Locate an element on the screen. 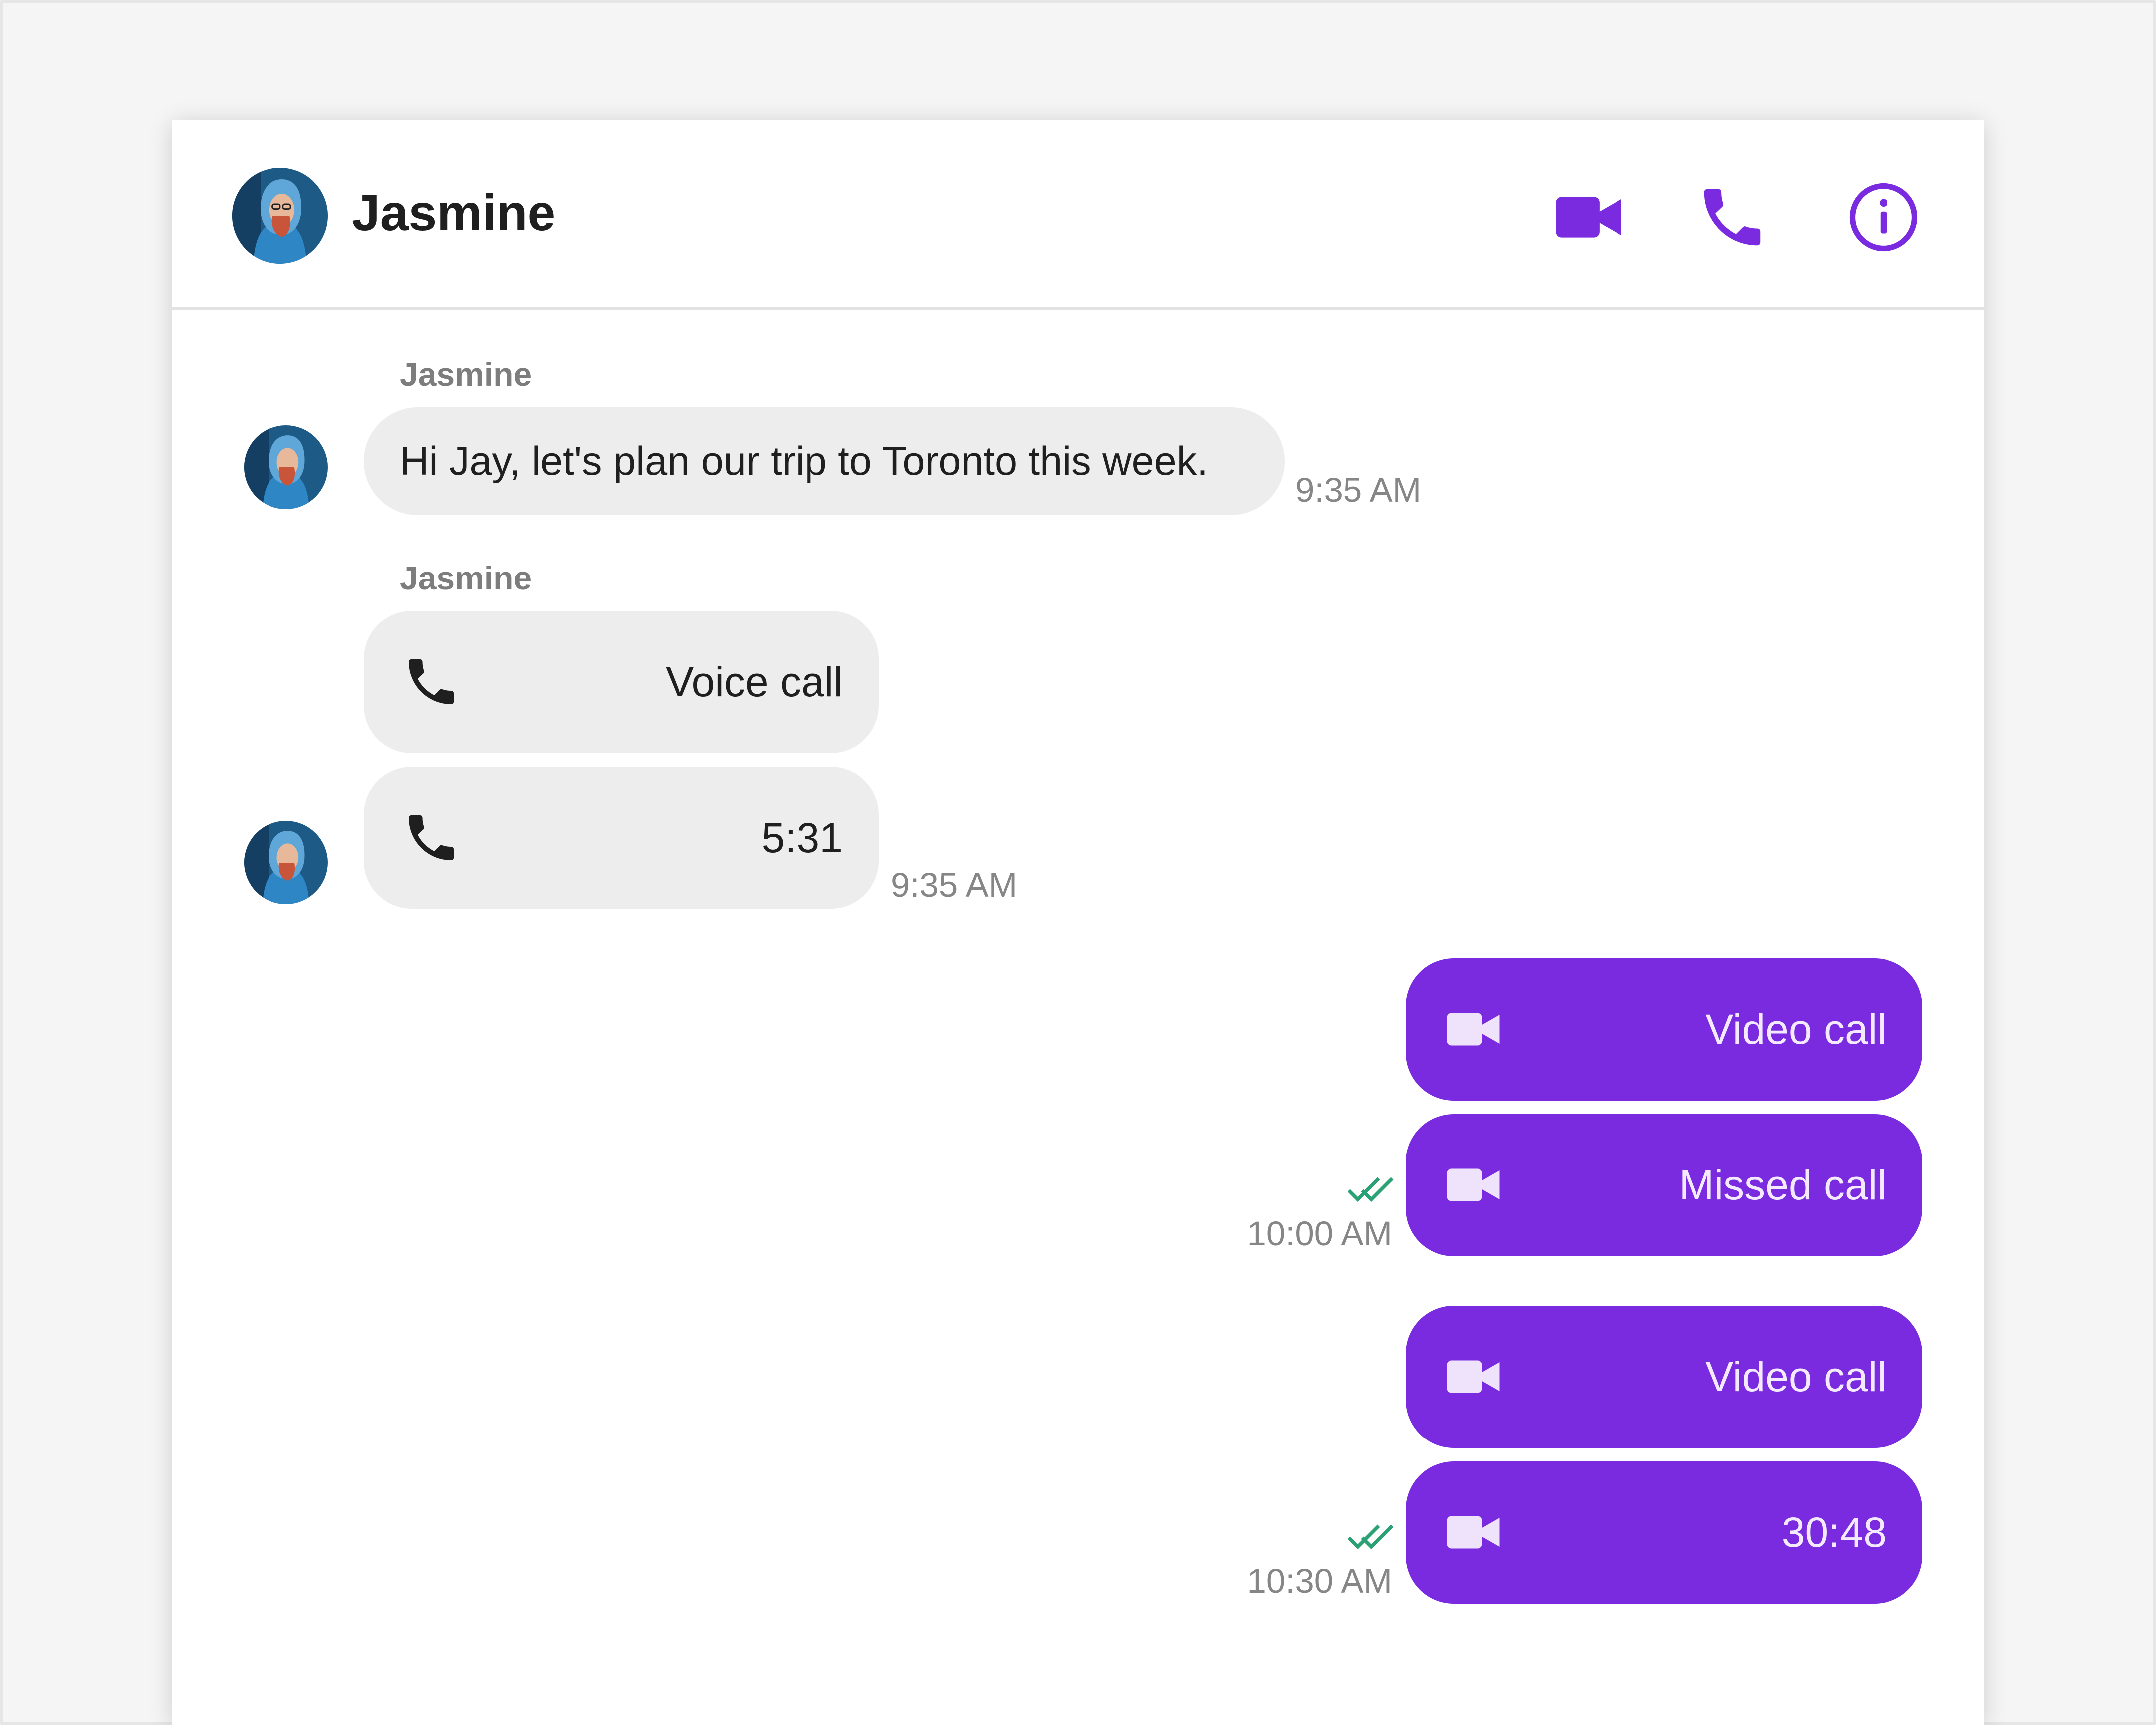 This screenshot has width=2156, height=1725. info-icon is located at coordinates (1883, 217).